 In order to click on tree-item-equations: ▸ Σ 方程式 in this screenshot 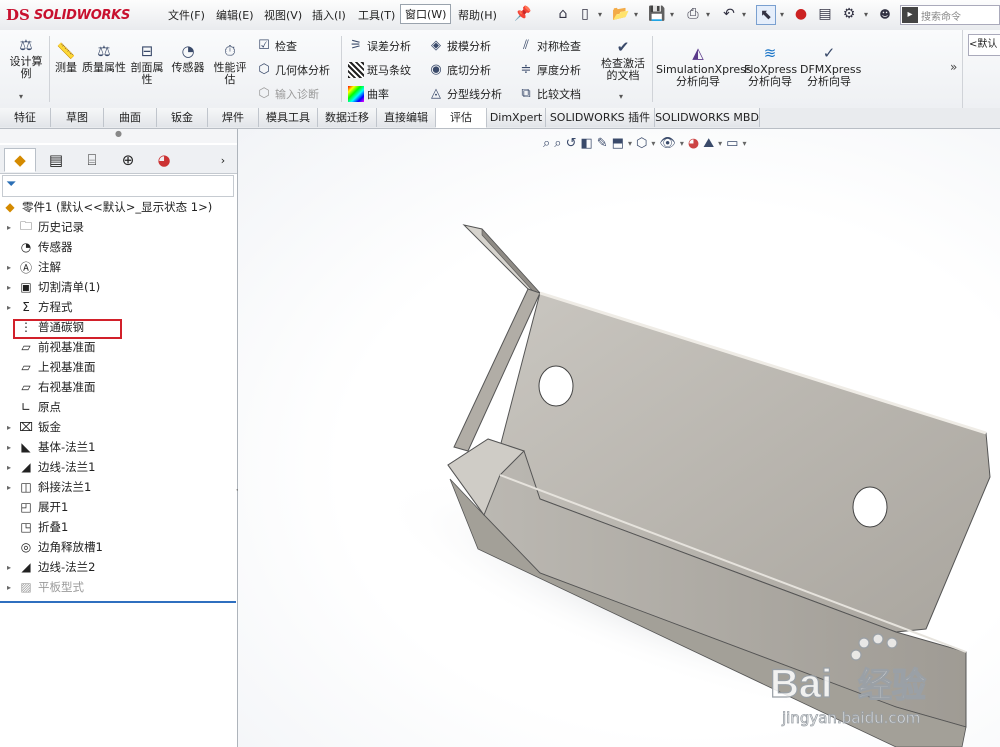, I will do `click(118, 307)`.